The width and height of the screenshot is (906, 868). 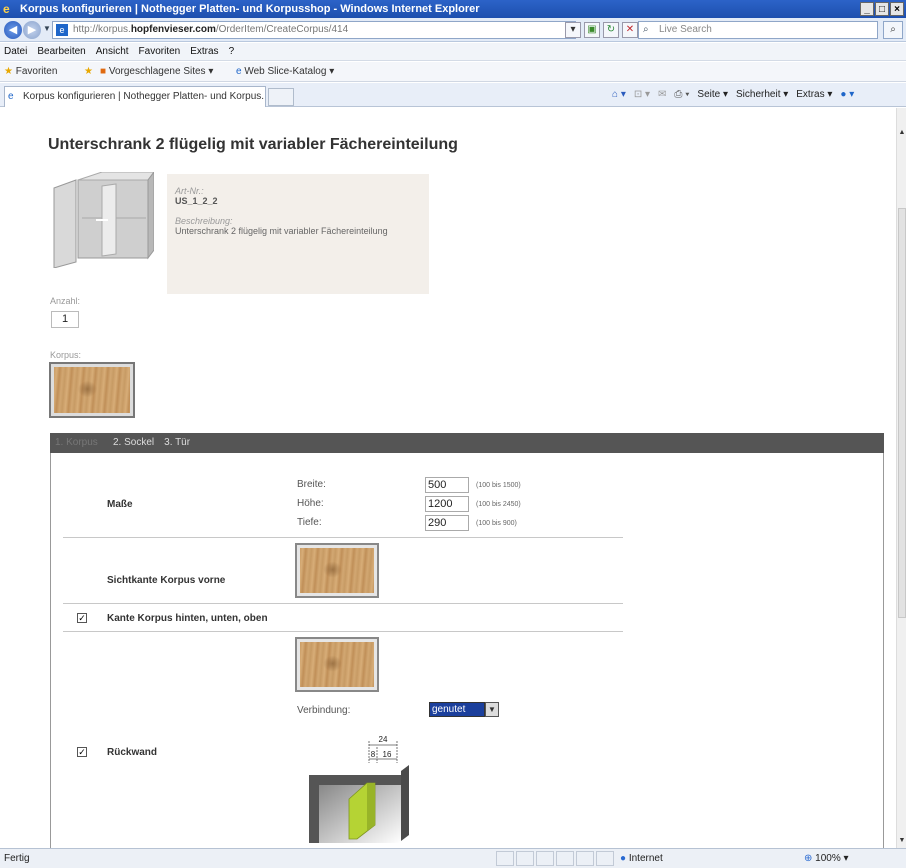 What do you see at coordinates (177, 443) in the screenshot?
I see `tab-tuer: 3. Tür` at bounding box center [177, 443].